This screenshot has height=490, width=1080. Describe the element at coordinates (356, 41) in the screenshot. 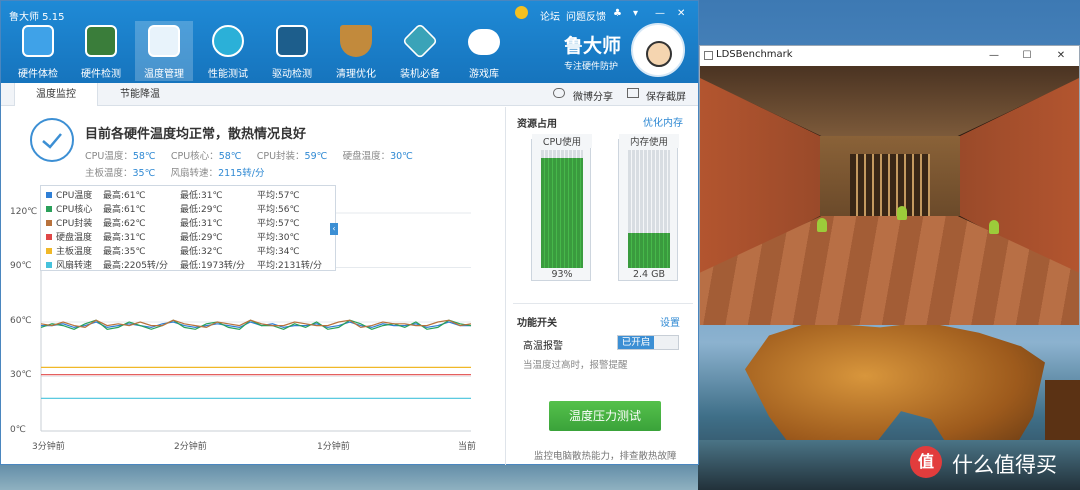

I see `broom-icon` at that location.